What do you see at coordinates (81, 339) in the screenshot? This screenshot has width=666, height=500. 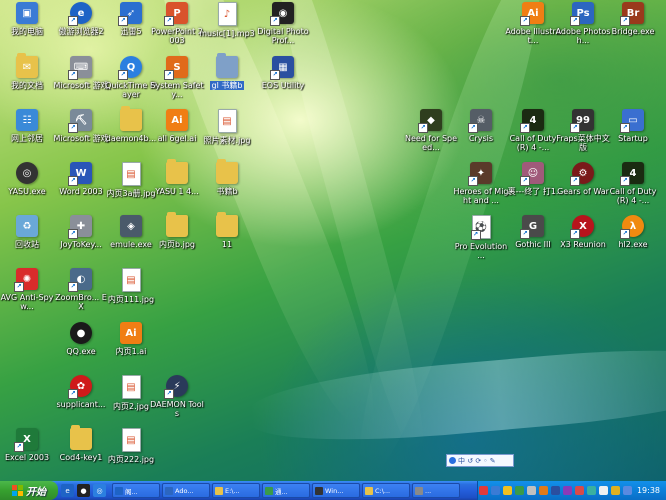 I see `icon-qq: ● QQ.exe` at bounding box center [81, 339].